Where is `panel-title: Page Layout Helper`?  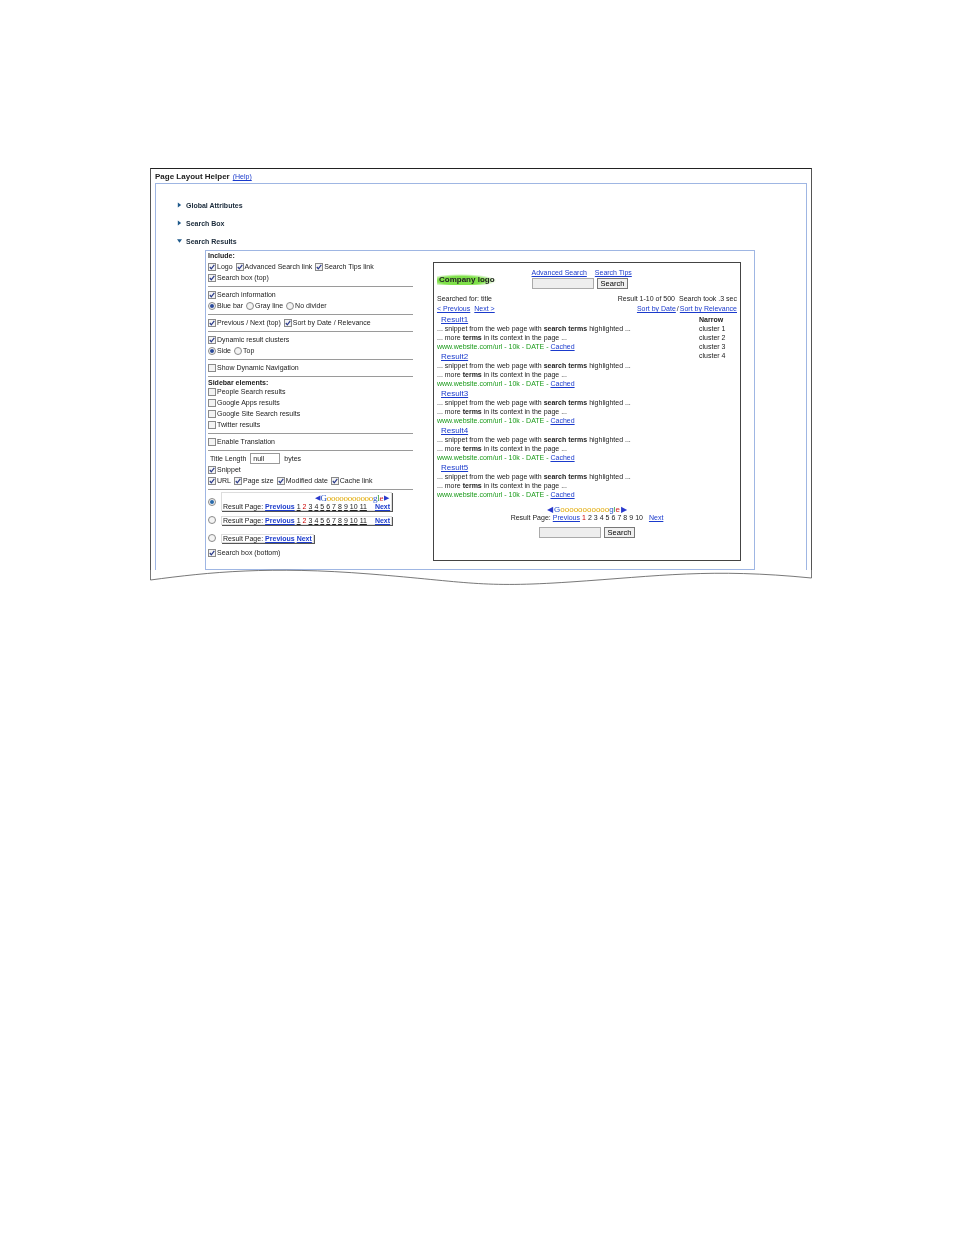 panel-title: Page Layout Helper is located at coordinates (192, 176).